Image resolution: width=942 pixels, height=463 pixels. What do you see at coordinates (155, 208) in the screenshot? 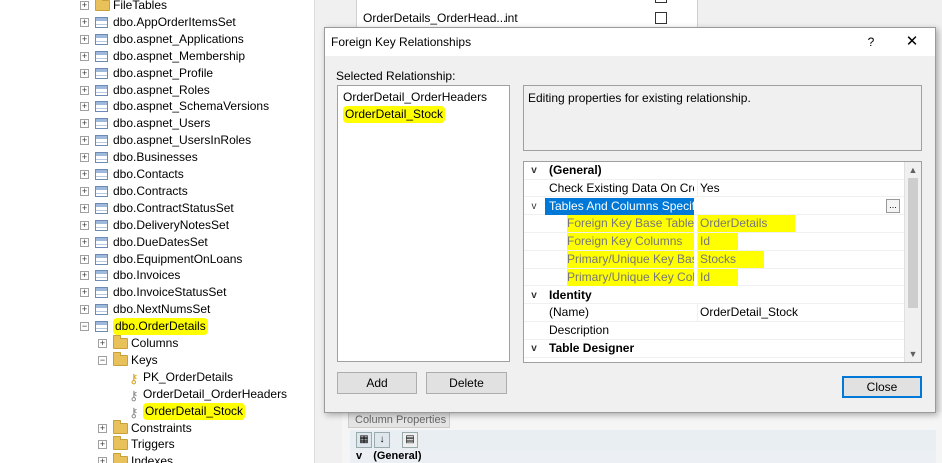
I see `tree-node: + dbo.ContractStatusSet` at bounding box center [155, 208].